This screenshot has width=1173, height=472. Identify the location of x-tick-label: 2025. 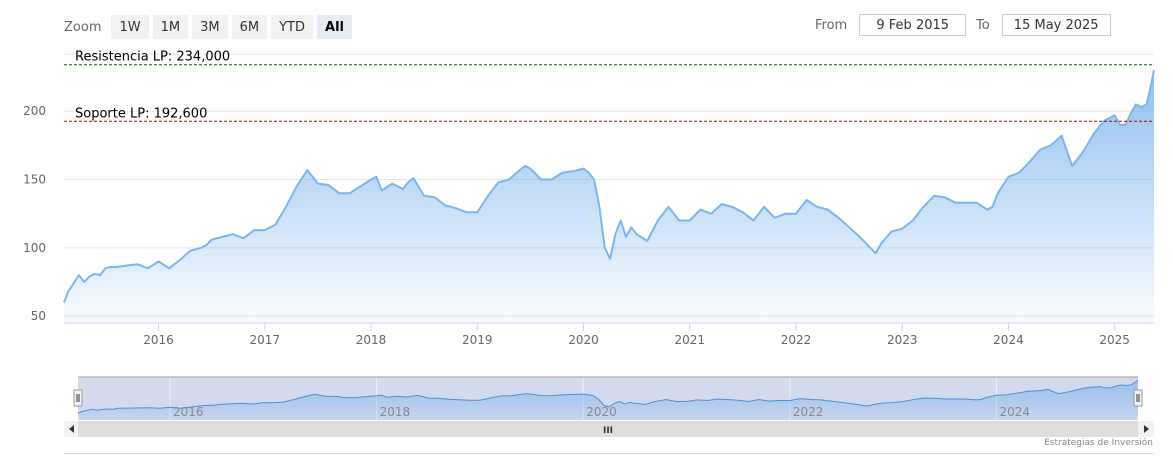
(1114, 340).